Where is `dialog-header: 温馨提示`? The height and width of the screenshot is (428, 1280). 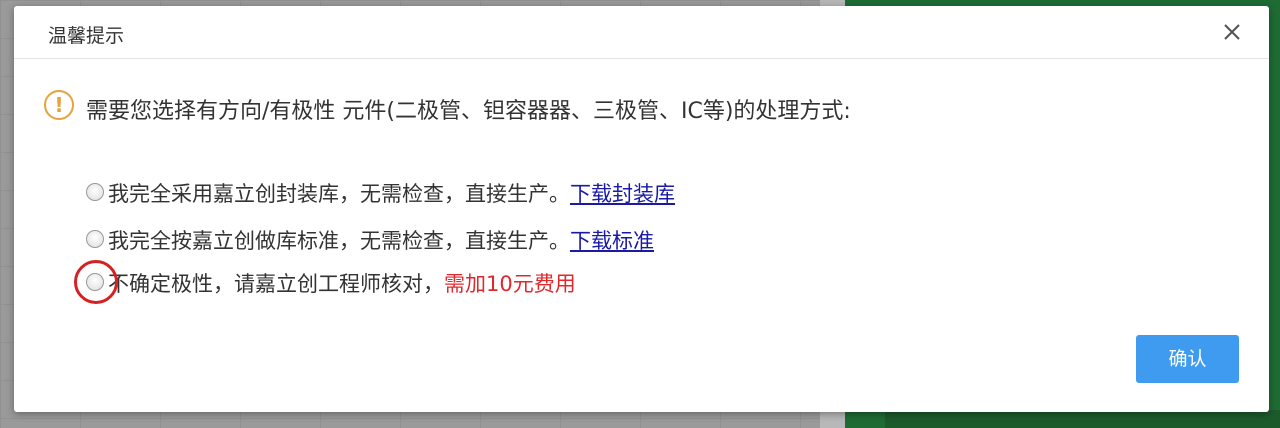
dialog-header: 温馨提示 is located at coordinates (641, 32).